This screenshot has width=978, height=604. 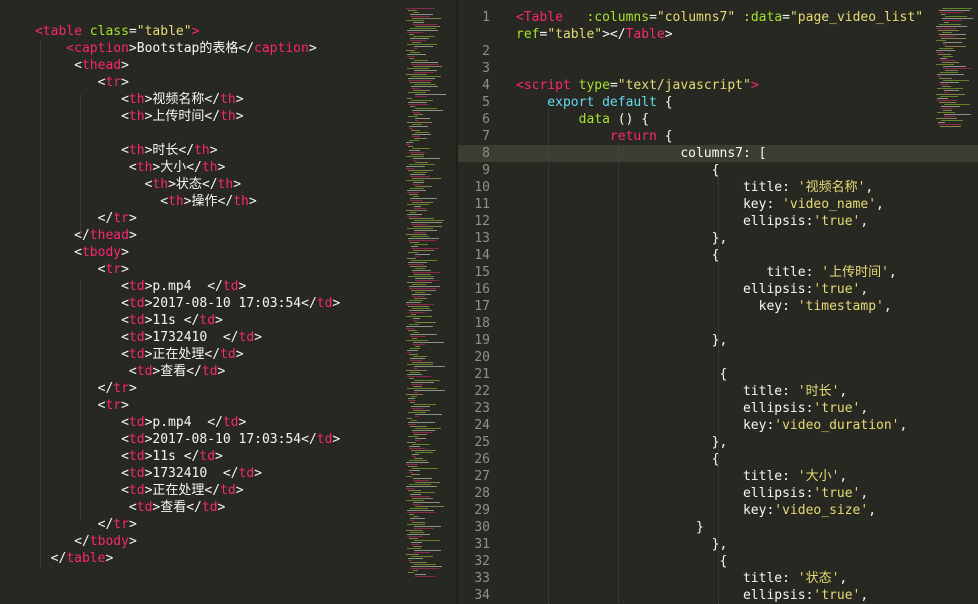 I want to click on code-token: th, so click(x=241, y=201).